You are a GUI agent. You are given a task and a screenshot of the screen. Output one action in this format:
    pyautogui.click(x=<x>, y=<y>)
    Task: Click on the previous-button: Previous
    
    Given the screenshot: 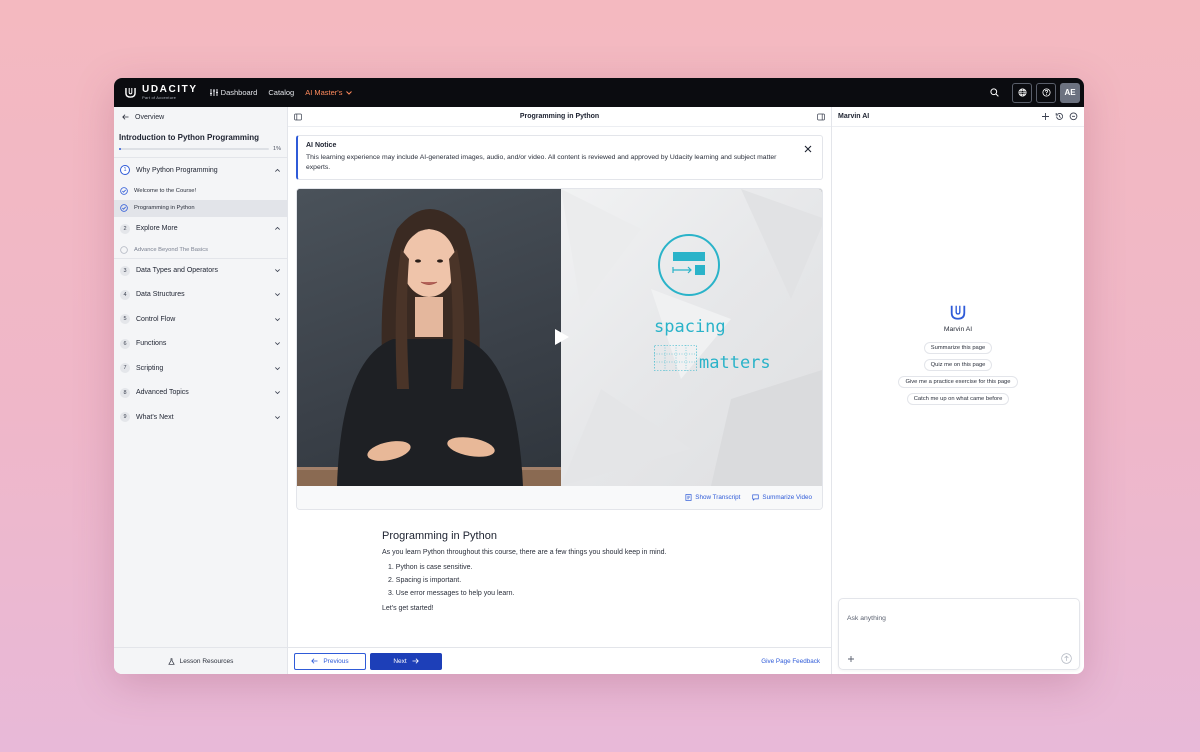 What is the action you would take?
    pyautogui.click(x=330, y=661)
    